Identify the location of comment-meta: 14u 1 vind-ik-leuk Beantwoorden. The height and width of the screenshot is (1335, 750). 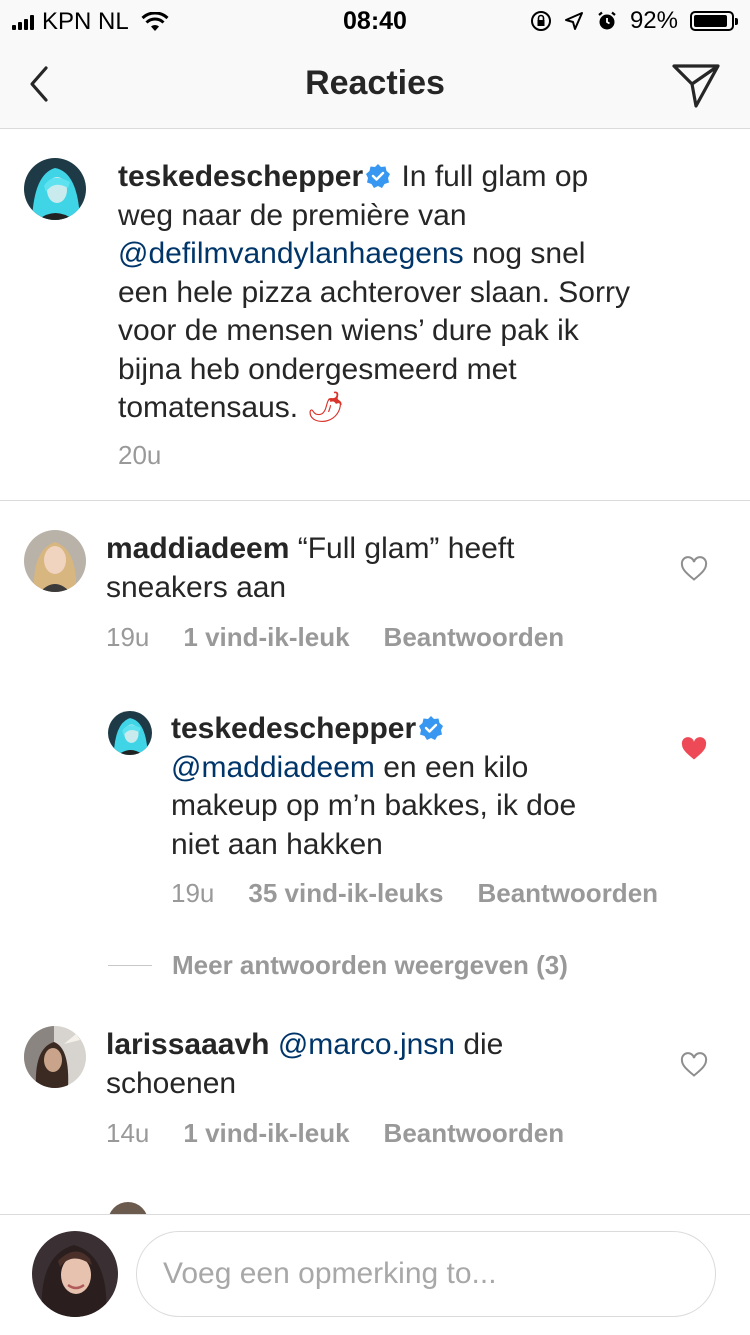
(335, 1133).